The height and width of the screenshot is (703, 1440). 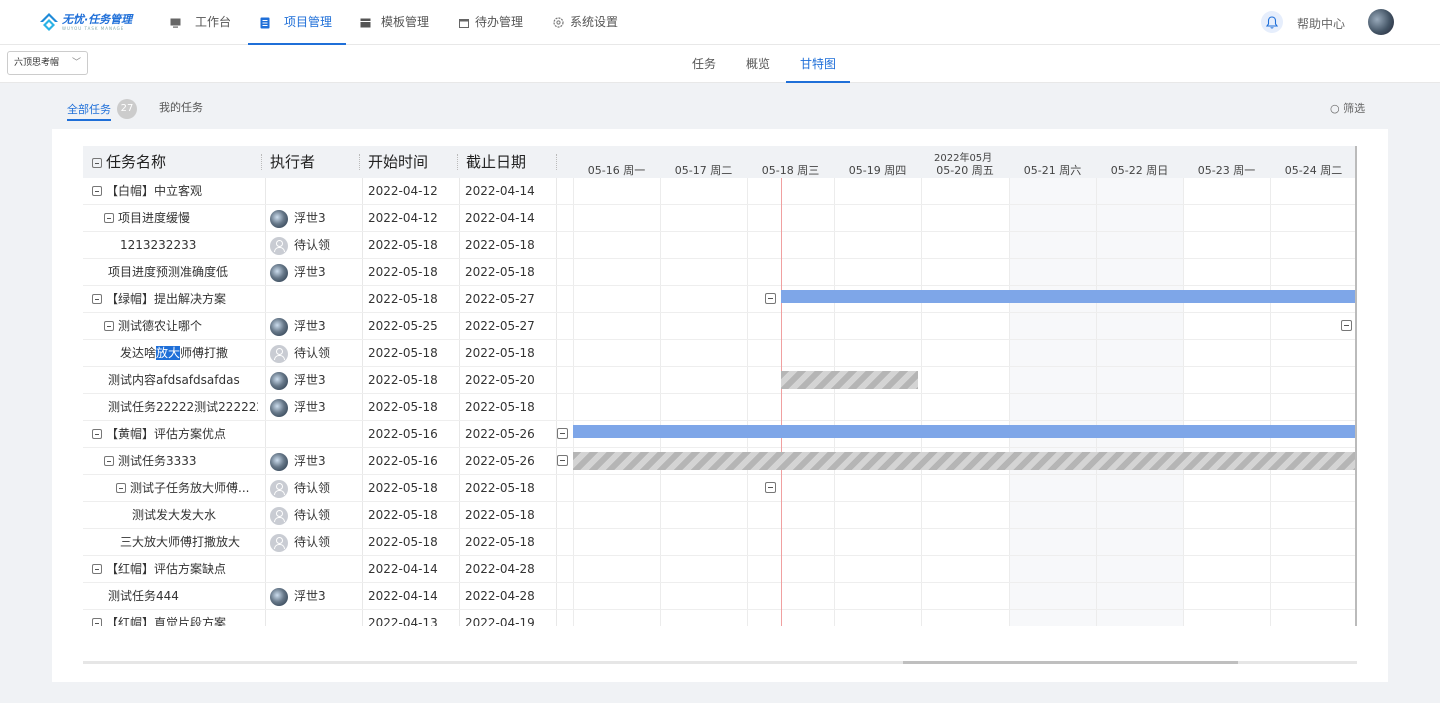 I want to click on scrollbar-thumb, so click(x=1070, y=662).